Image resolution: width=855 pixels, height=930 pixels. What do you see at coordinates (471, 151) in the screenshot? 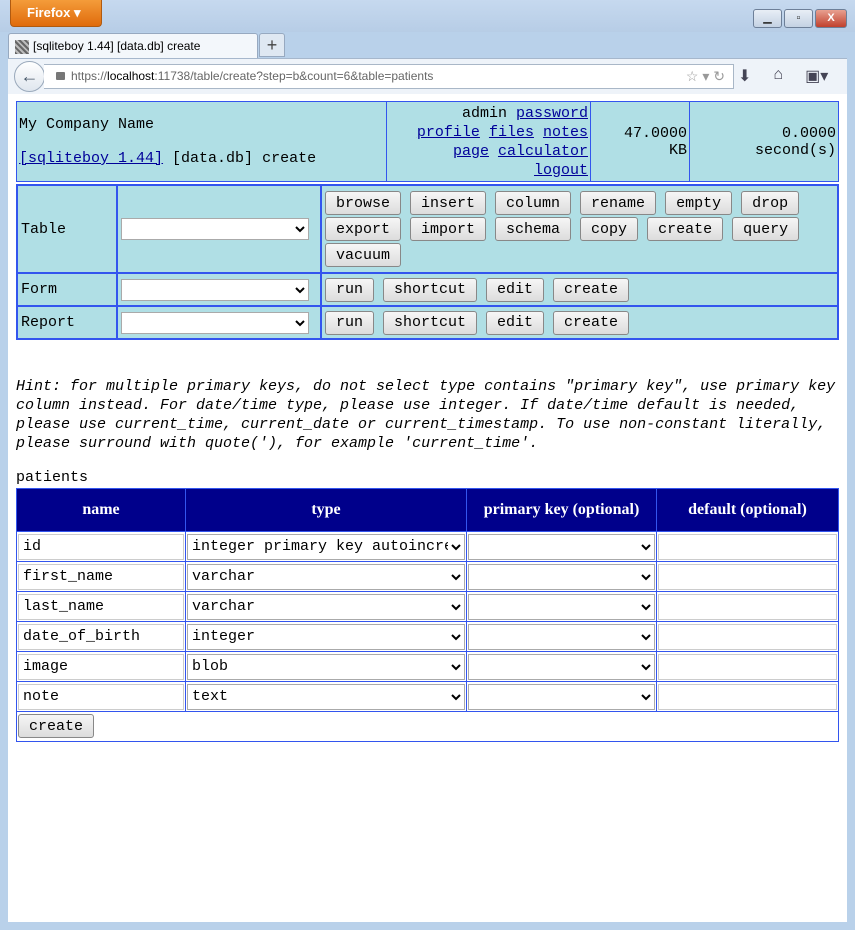
I see `page-link: page` at bounding box center [471, 151].